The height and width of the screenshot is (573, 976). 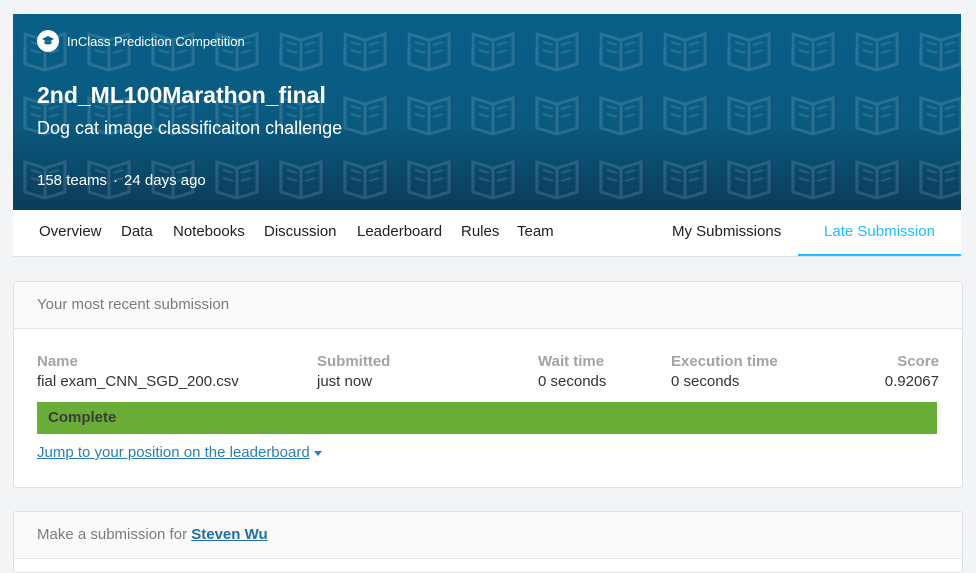 I want to click on jump-link-label: Jump to your position on the leaderboard, so click(x=173, y=452).